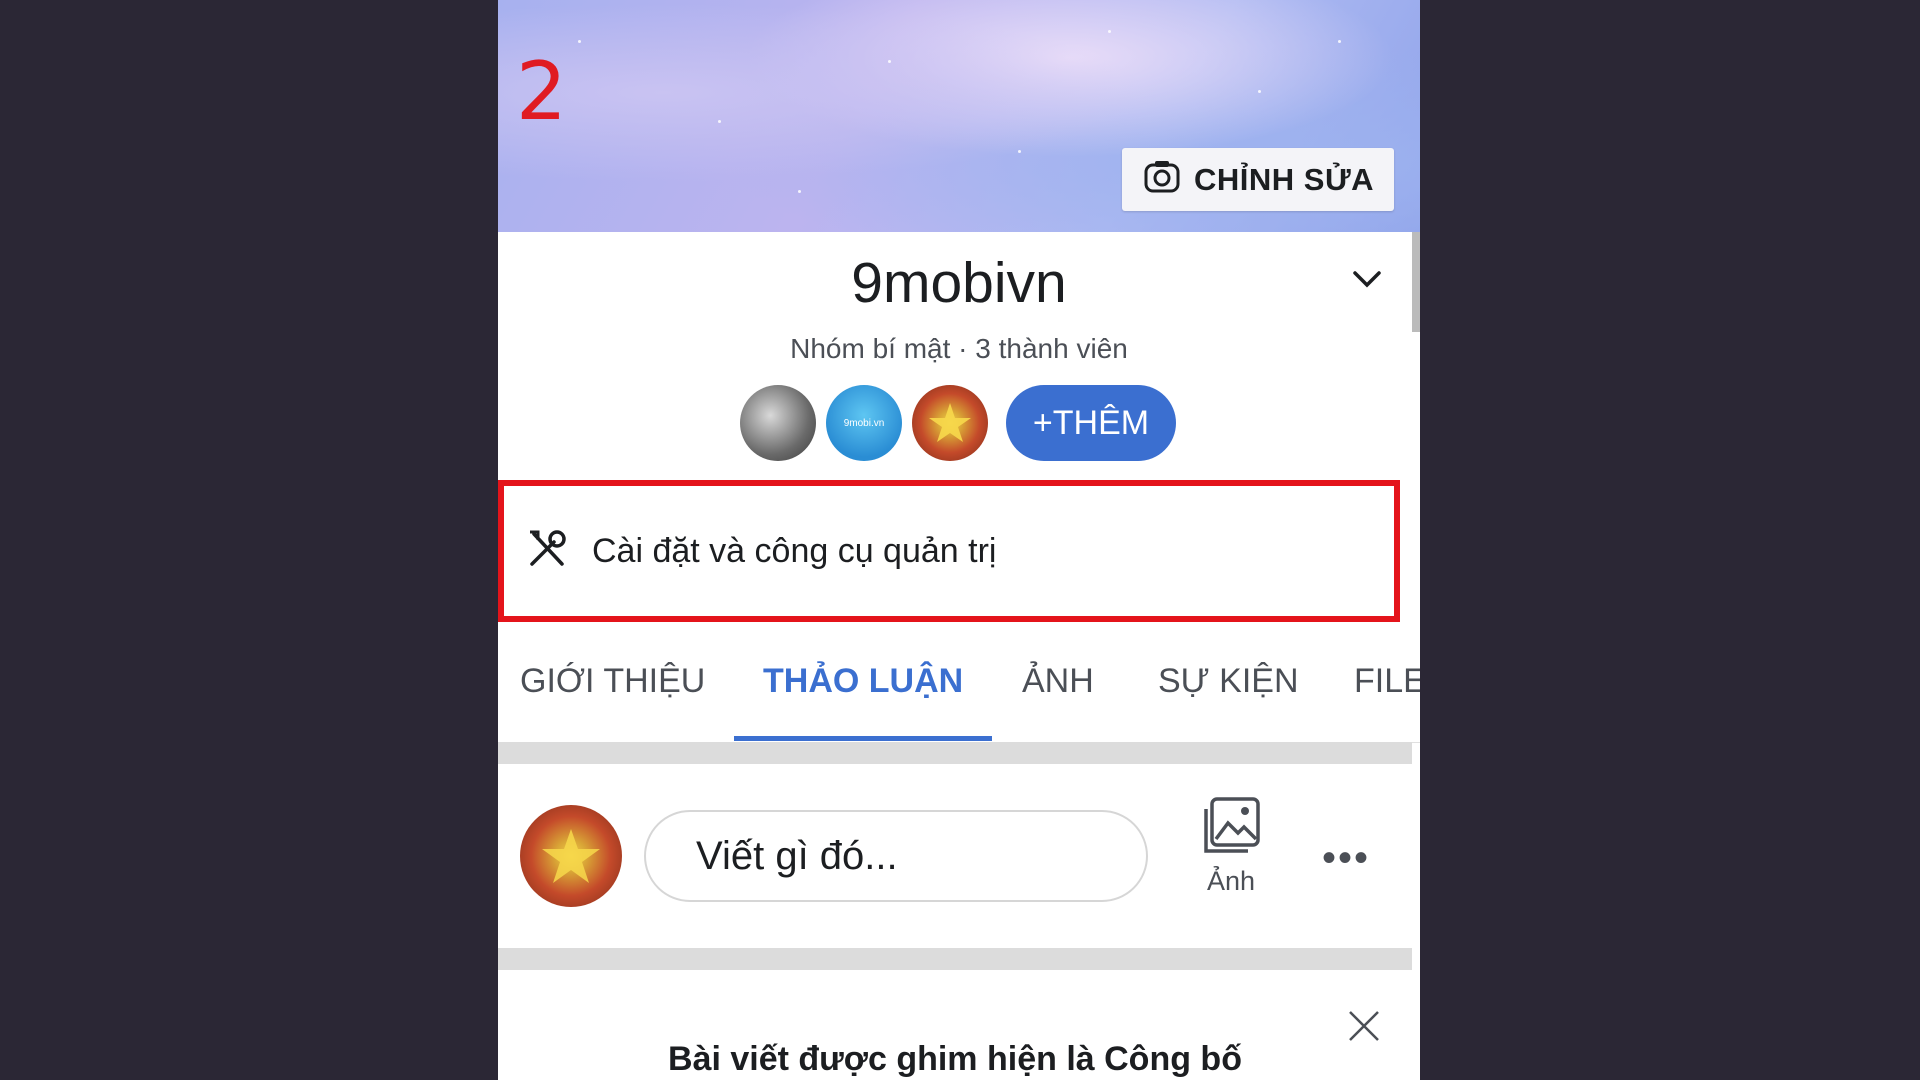 The height and width of the screenshot is (1080, 1920). I want to click on group-meta: Nhóm bí mật · 3 thành viên, so click(959, 348).